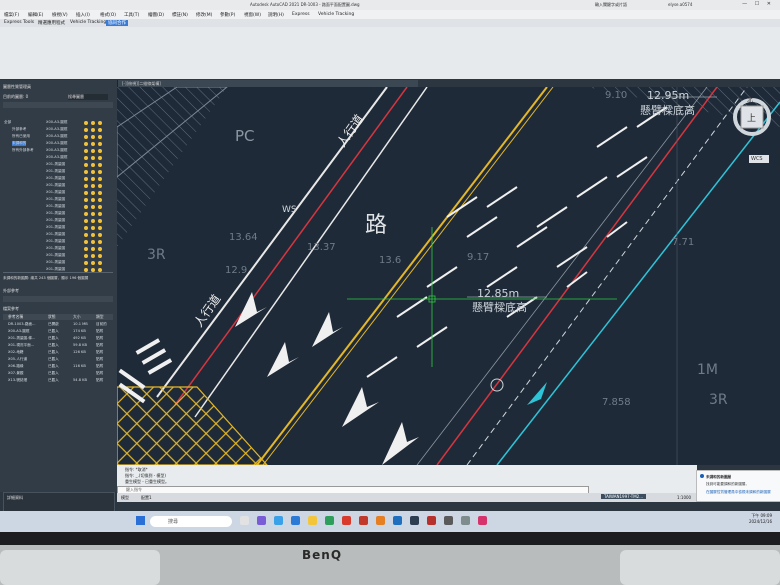 The image size is (780, 585). What do you see at coordinates (88, 97) in the screenshot?
I see `layer-search-input: 搜尋圖層` at bounding box center [88, 97].